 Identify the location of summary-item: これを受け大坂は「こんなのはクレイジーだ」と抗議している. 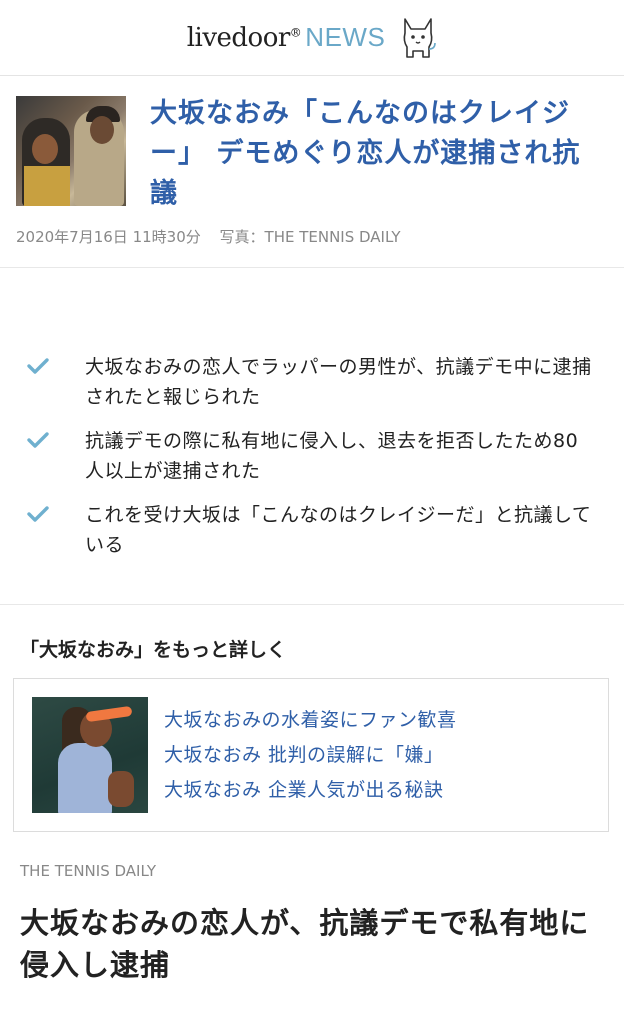
(309, 530).